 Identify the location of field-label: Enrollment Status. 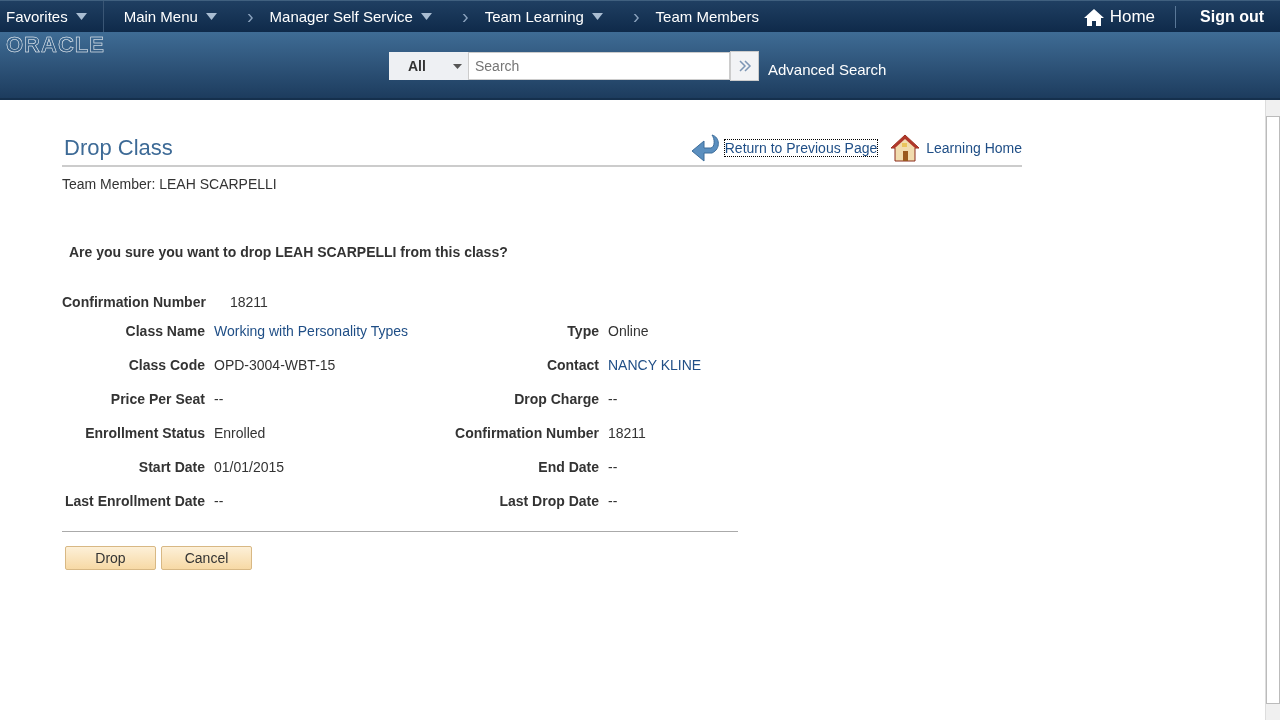
(144, 433).